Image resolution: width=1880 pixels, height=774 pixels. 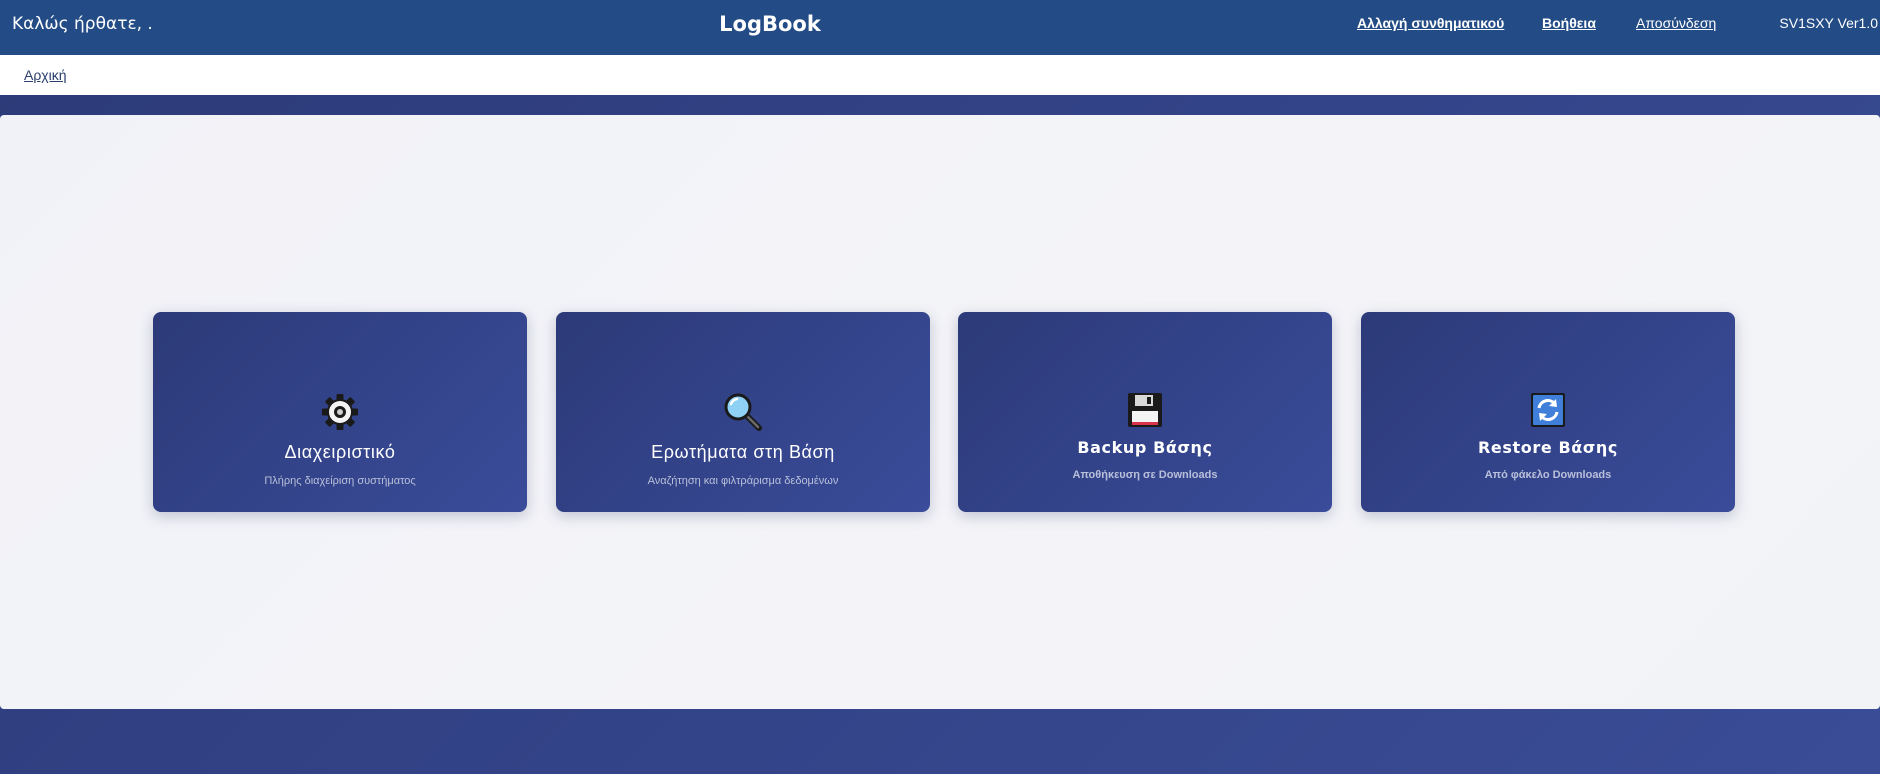 I want to click on gear-icon, so click(x=340, y=412).